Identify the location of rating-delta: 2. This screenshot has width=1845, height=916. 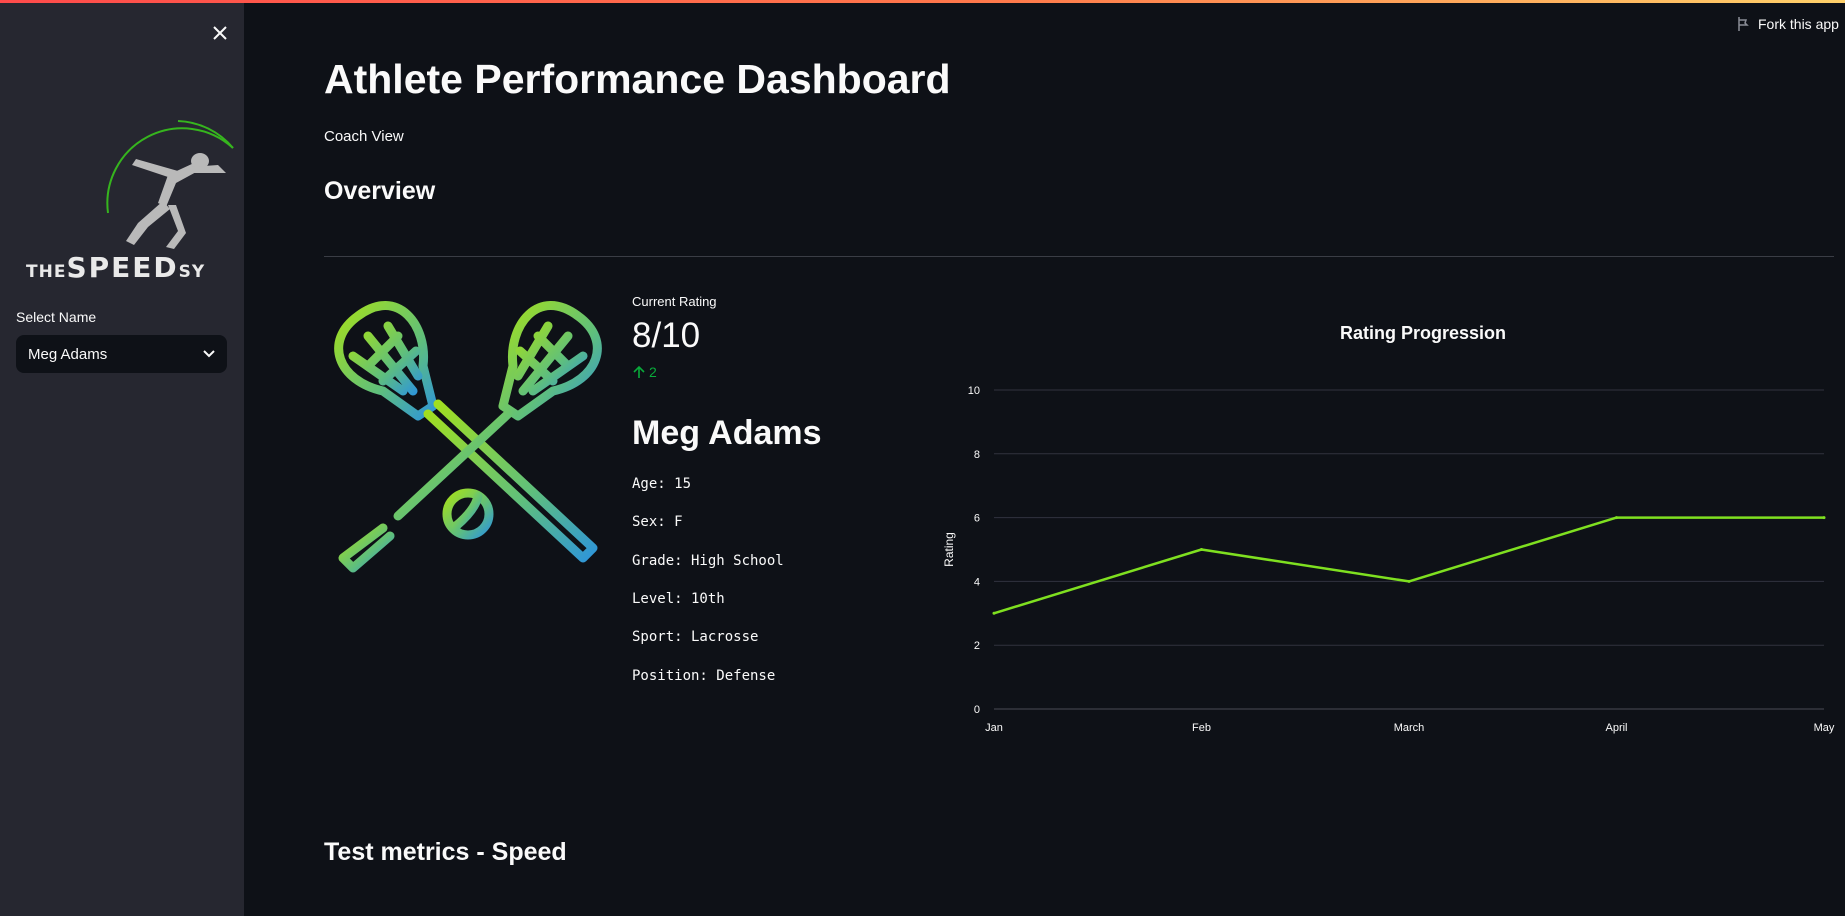
(645, 372).